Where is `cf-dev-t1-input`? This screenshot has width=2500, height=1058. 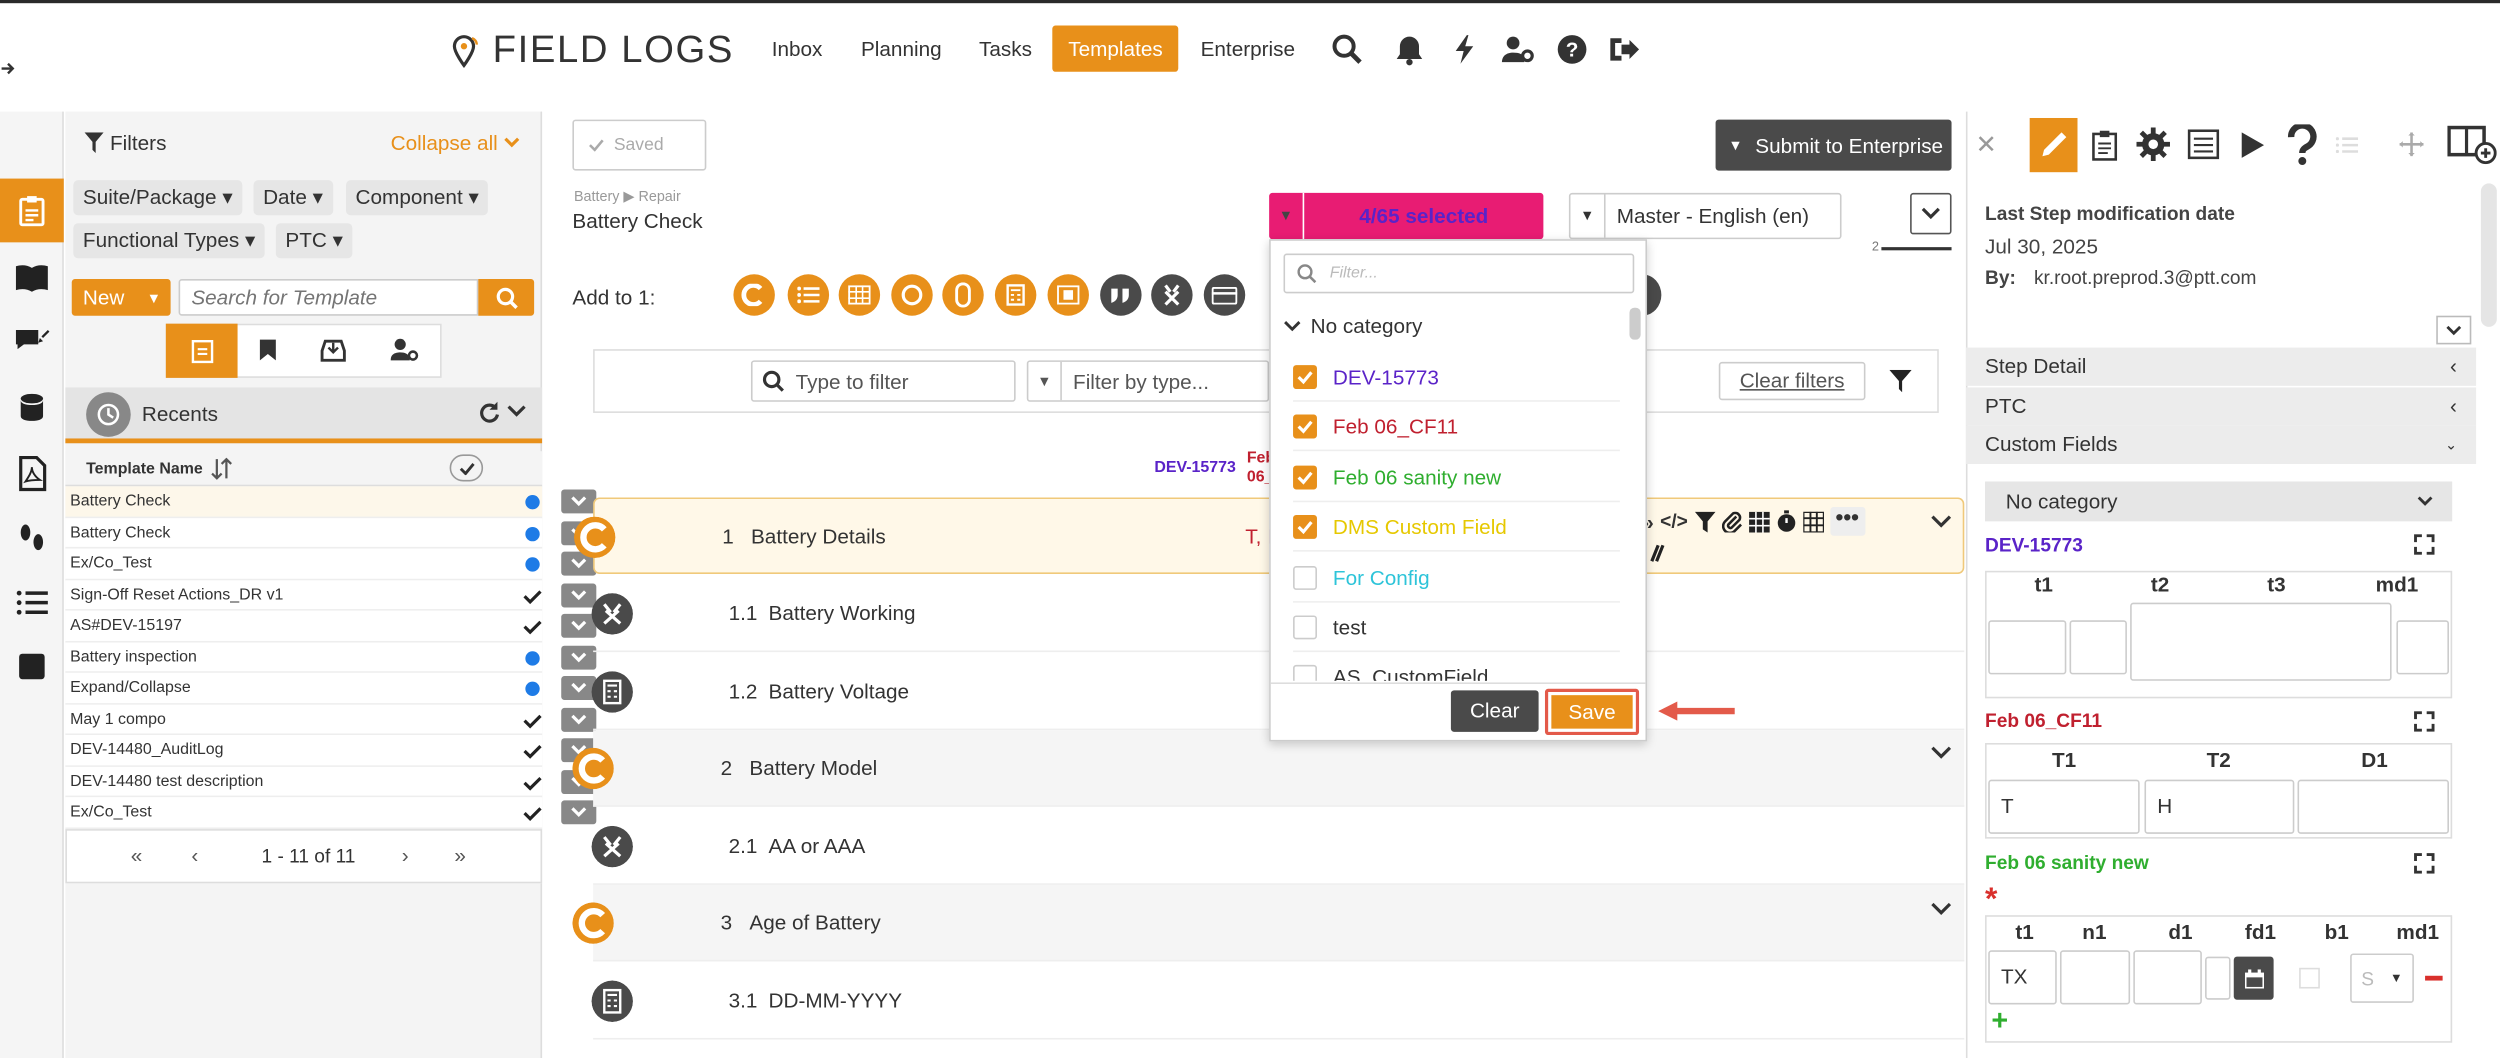
cf-dev-t1-input is located at coordinates (2027, 647).